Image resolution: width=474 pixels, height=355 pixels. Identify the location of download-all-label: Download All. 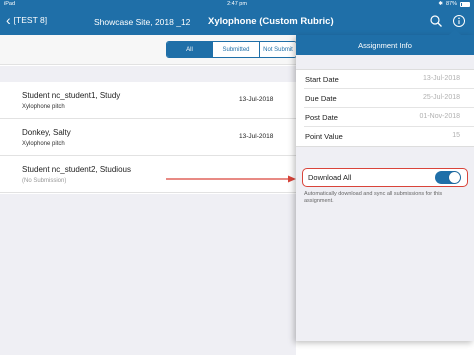
(330, 177).